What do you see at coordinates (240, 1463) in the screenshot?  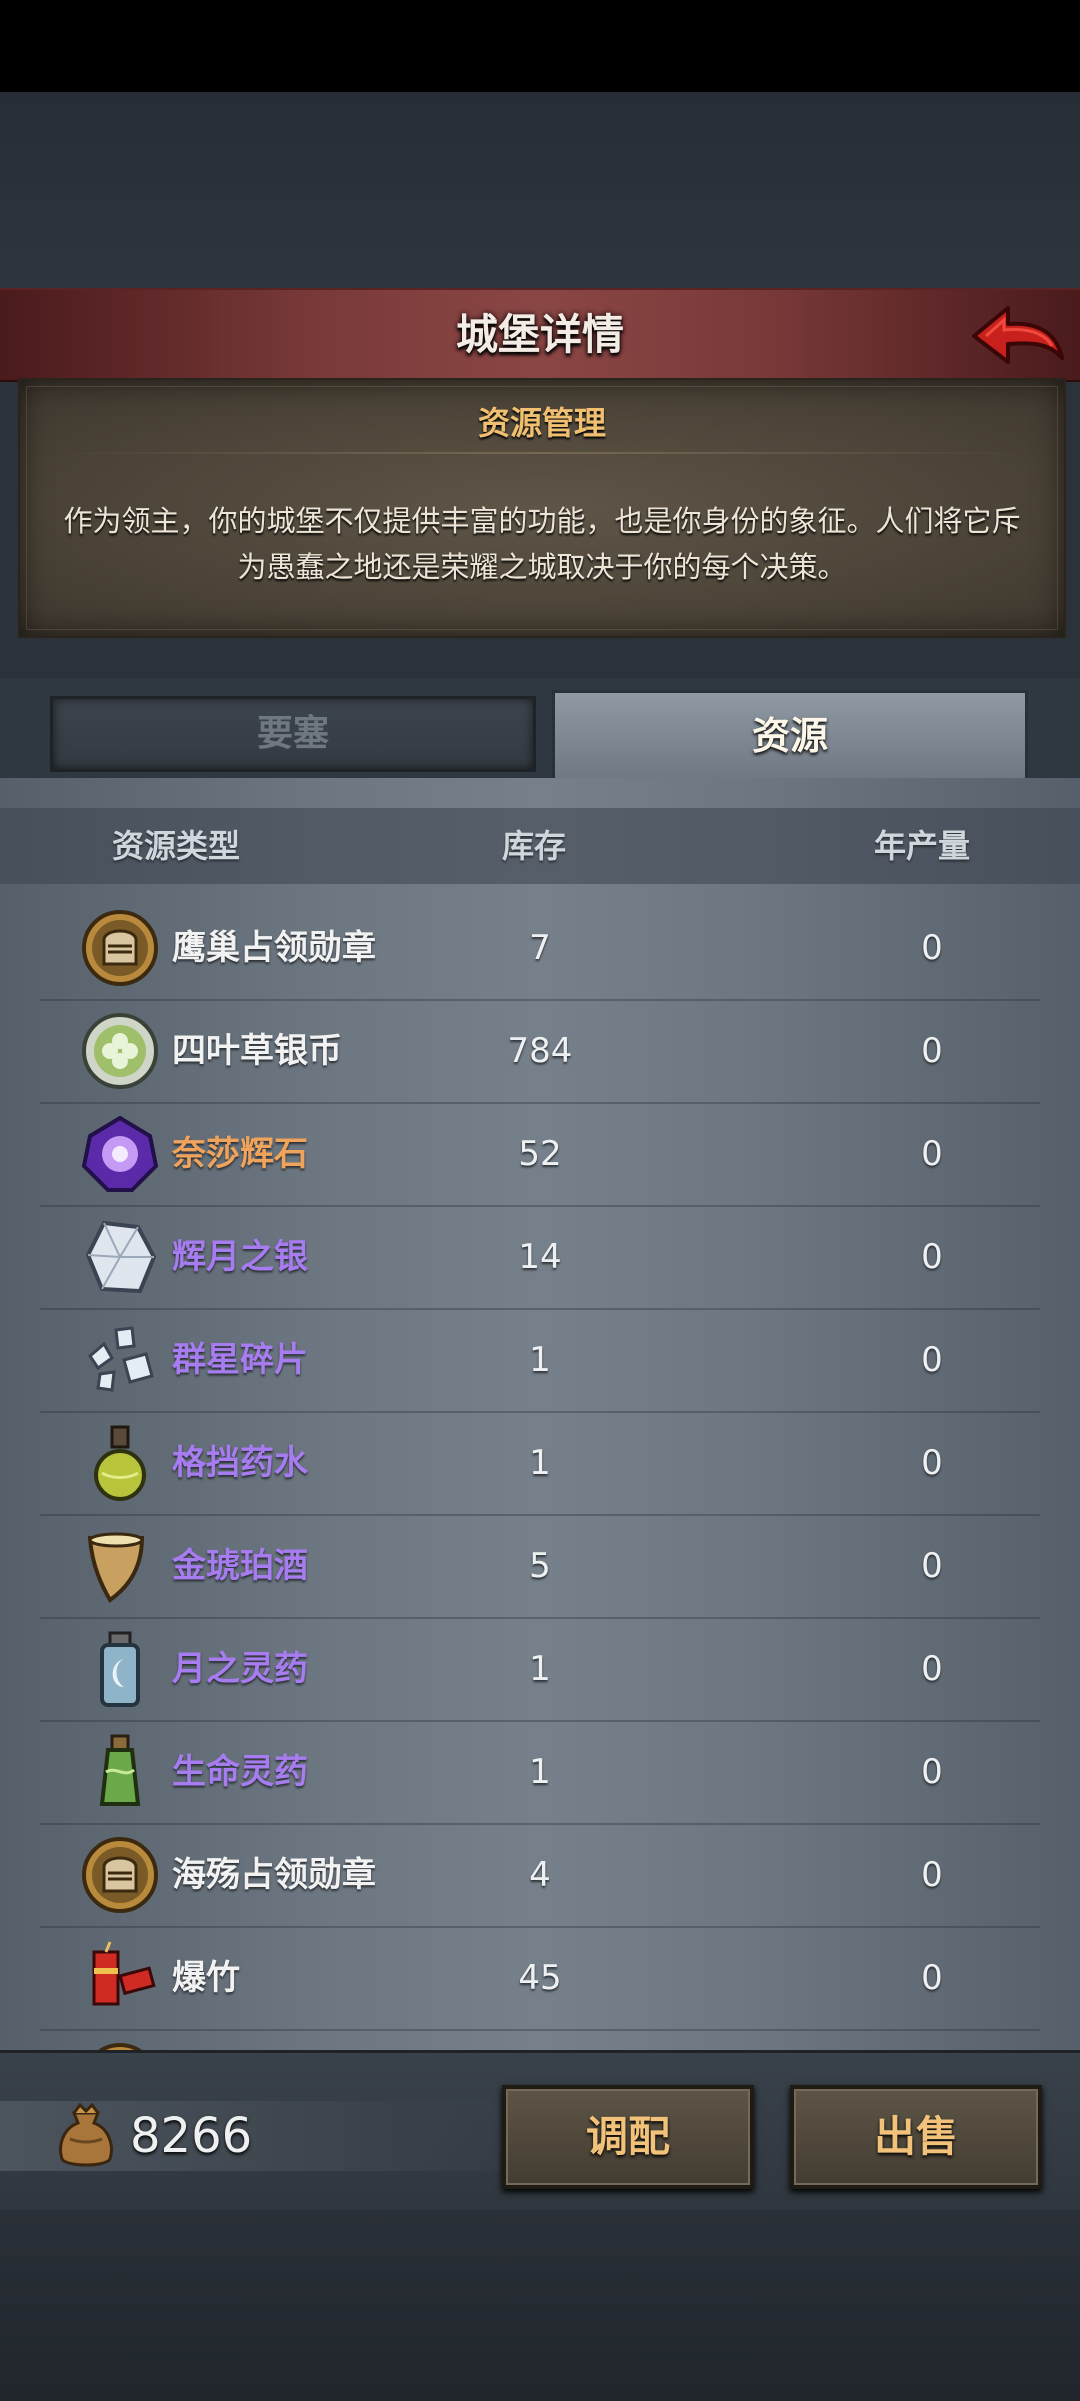 I see `resource-name: 格挡药水` at bounding box center [240, 1463].